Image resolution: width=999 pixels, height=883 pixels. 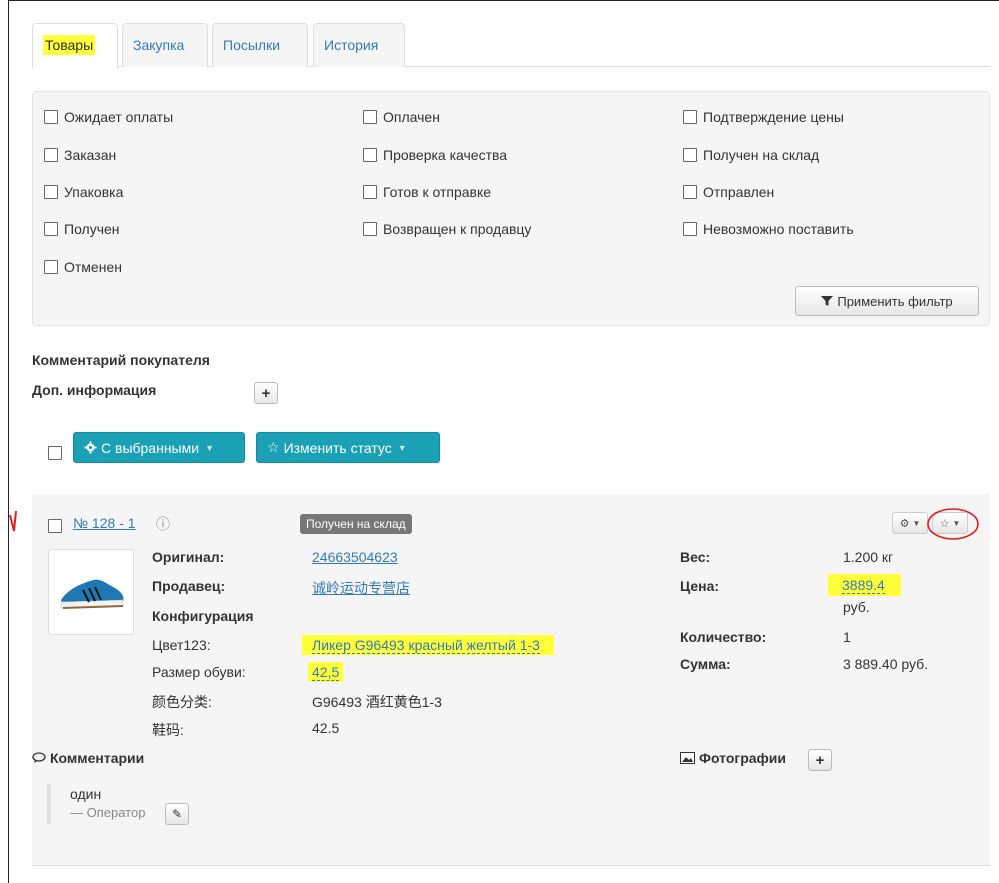 I want to click on filter-ordered: Заказан, so click(x=80, y=155).